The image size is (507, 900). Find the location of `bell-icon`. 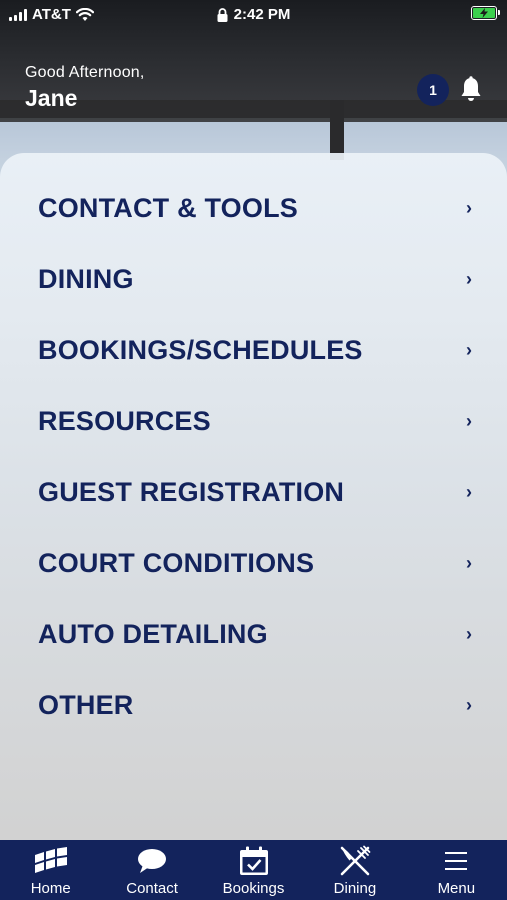

bell-icon is located at coordinates (471, 90).